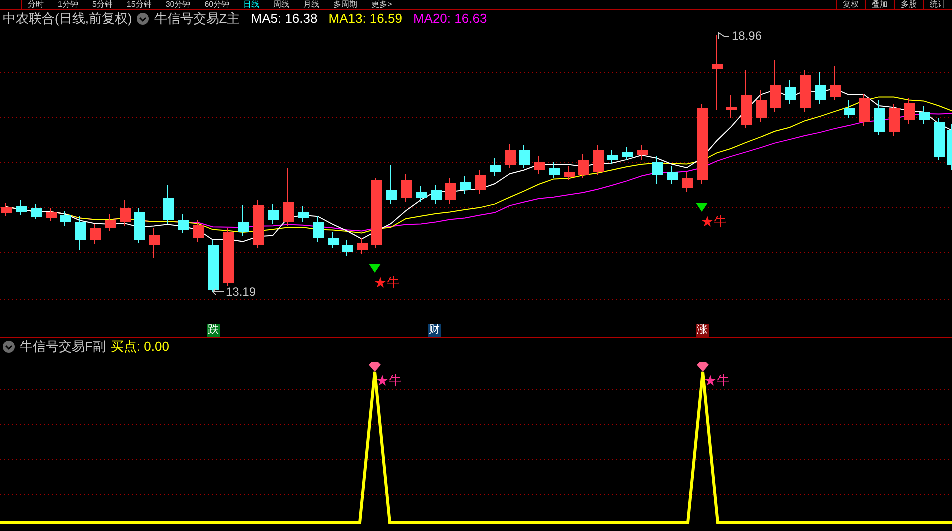 The width and height of the screenshot is (952, 531). I want to click on period-tab: 周线, so click(282, 4).